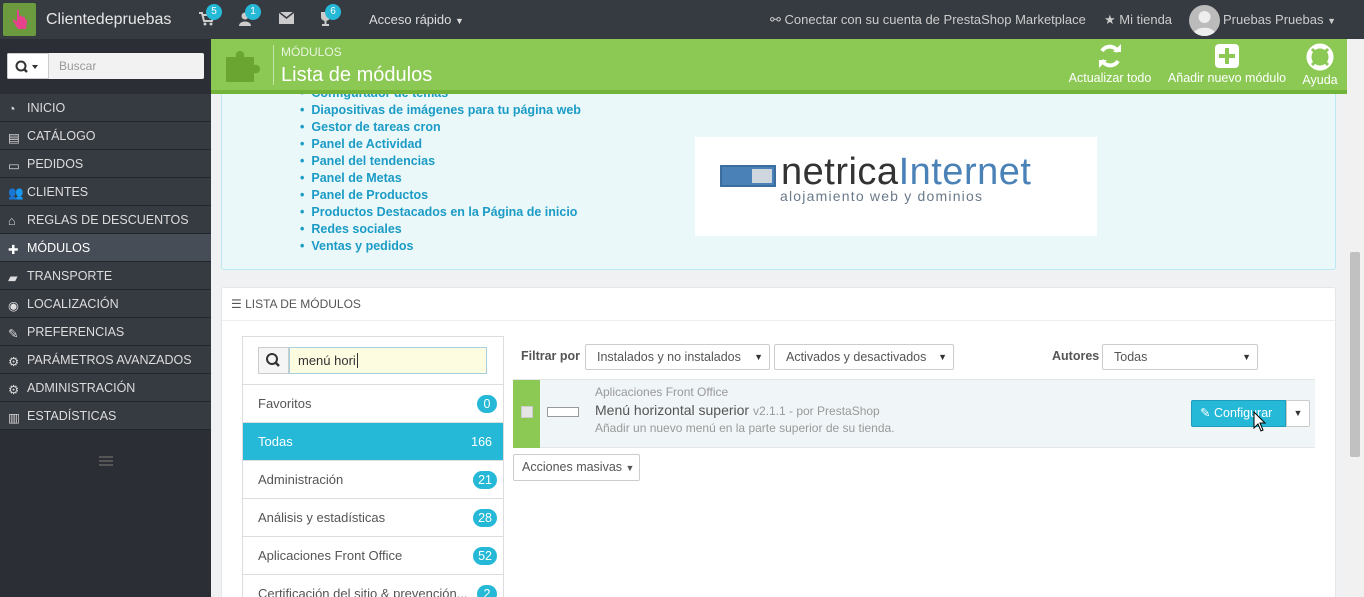 This screenshot has width=1364, height=597. What do you see at coordinates (72, 415) in the screenshot?
I see `sidebar-item-label: ESTADÍSTICAS` at bounding box center [72, 415].